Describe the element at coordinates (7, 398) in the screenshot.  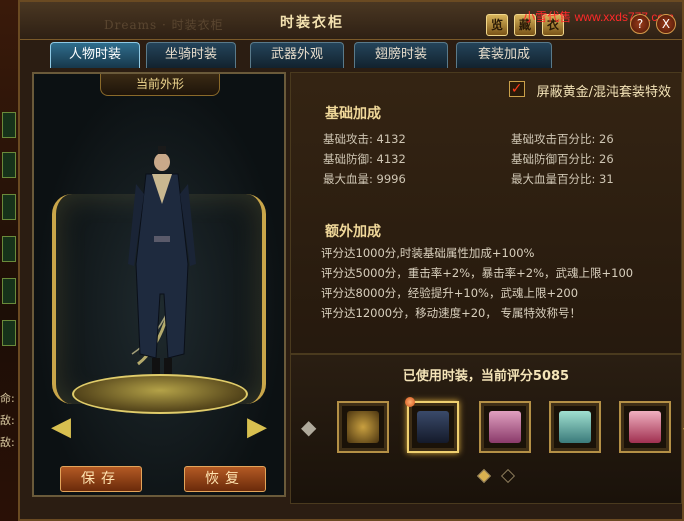
I see `side-label: 命:` at that location.